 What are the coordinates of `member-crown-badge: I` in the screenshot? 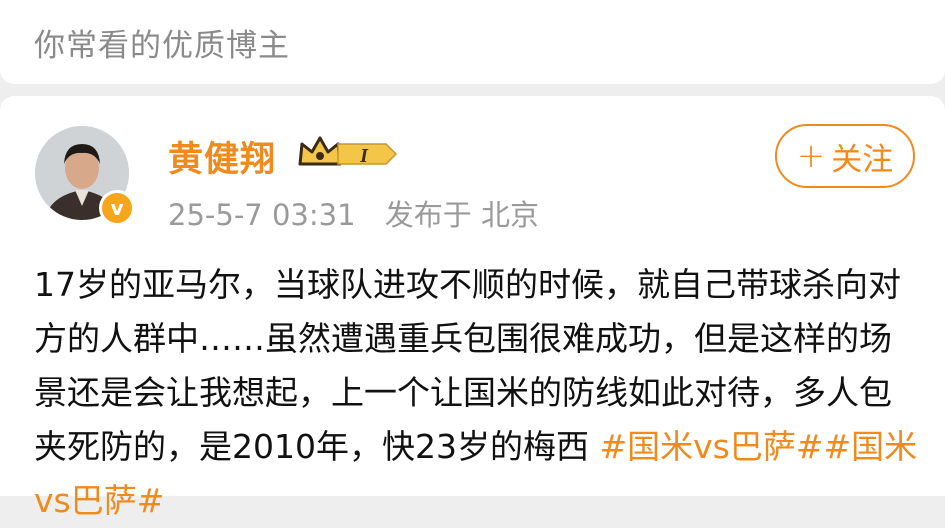 It's located at (348, 156).